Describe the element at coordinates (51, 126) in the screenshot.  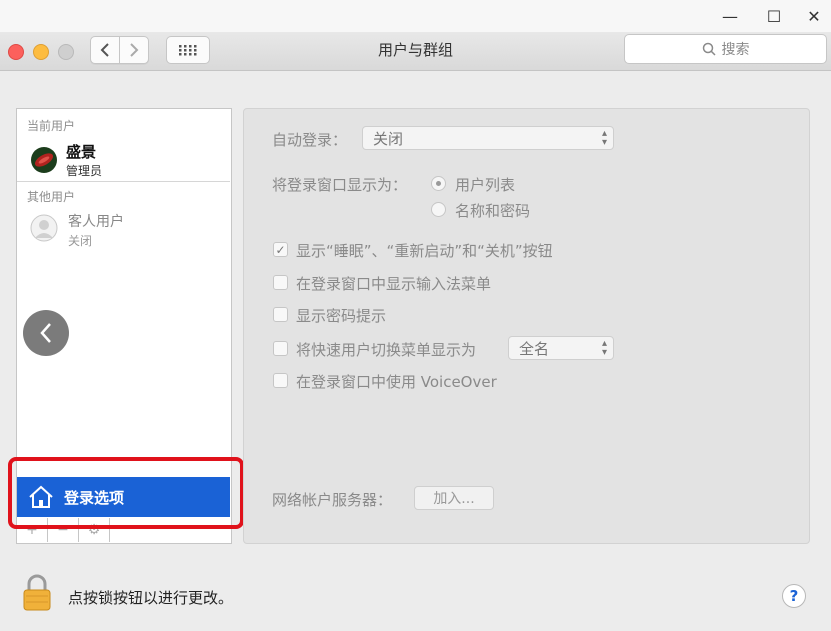
I see `current-users-label: 当前用户` at that location.